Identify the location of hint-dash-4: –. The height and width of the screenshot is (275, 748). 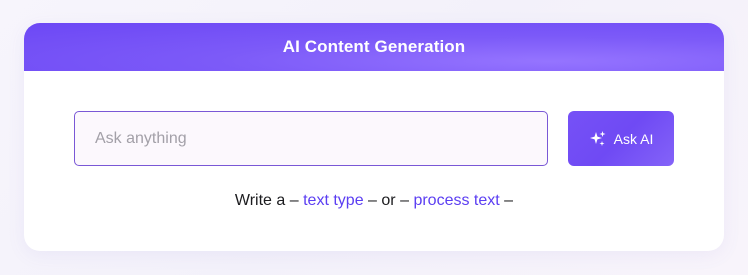
(509, 200).